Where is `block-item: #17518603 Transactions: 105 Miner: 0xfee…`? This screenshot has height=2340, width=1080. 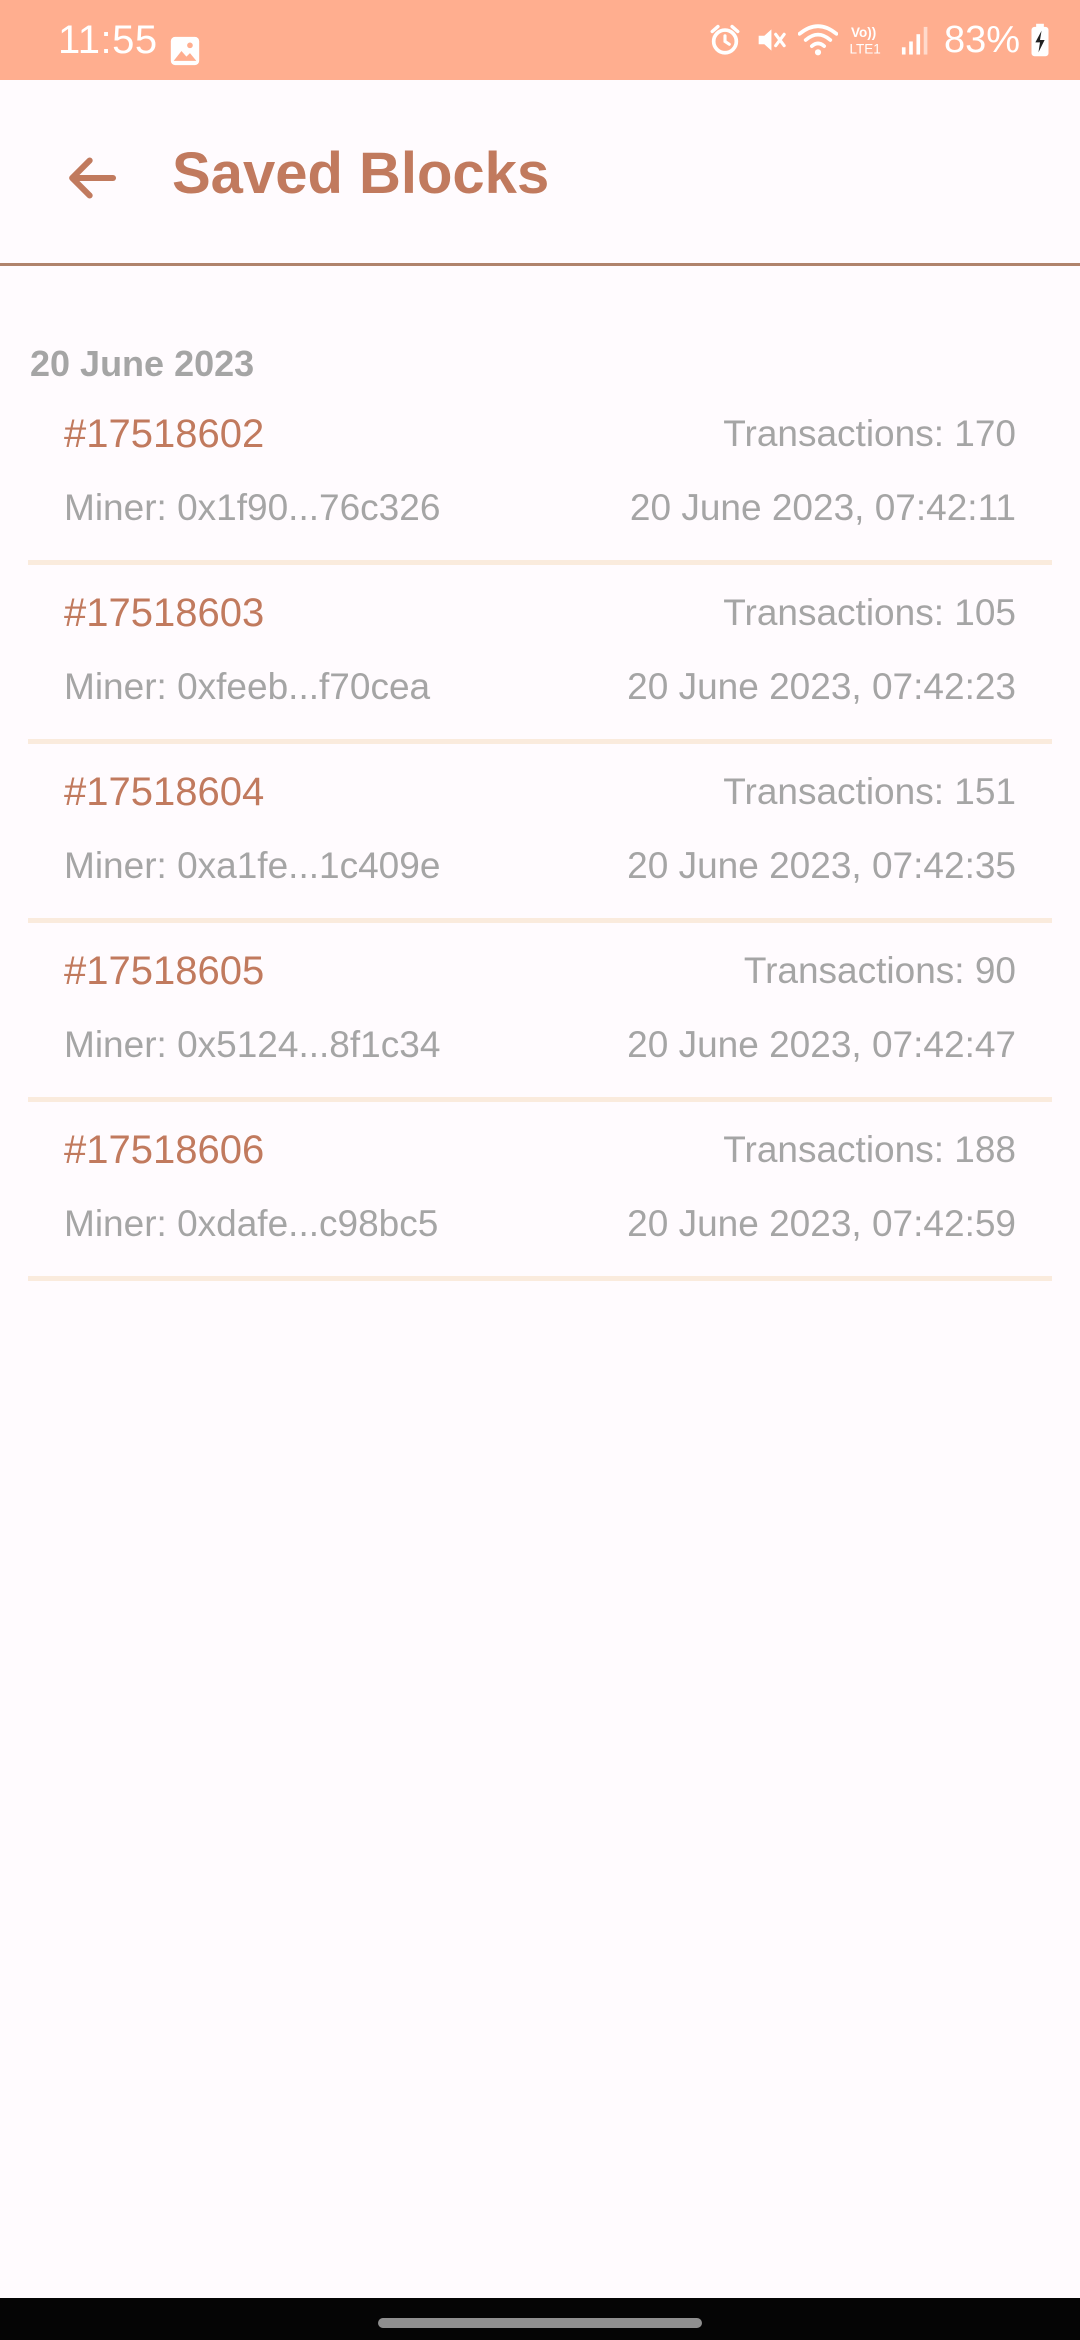
block-item: #17518603 Transactions: 105 Miner: 0xfee… is located at coordinates (540, 654).